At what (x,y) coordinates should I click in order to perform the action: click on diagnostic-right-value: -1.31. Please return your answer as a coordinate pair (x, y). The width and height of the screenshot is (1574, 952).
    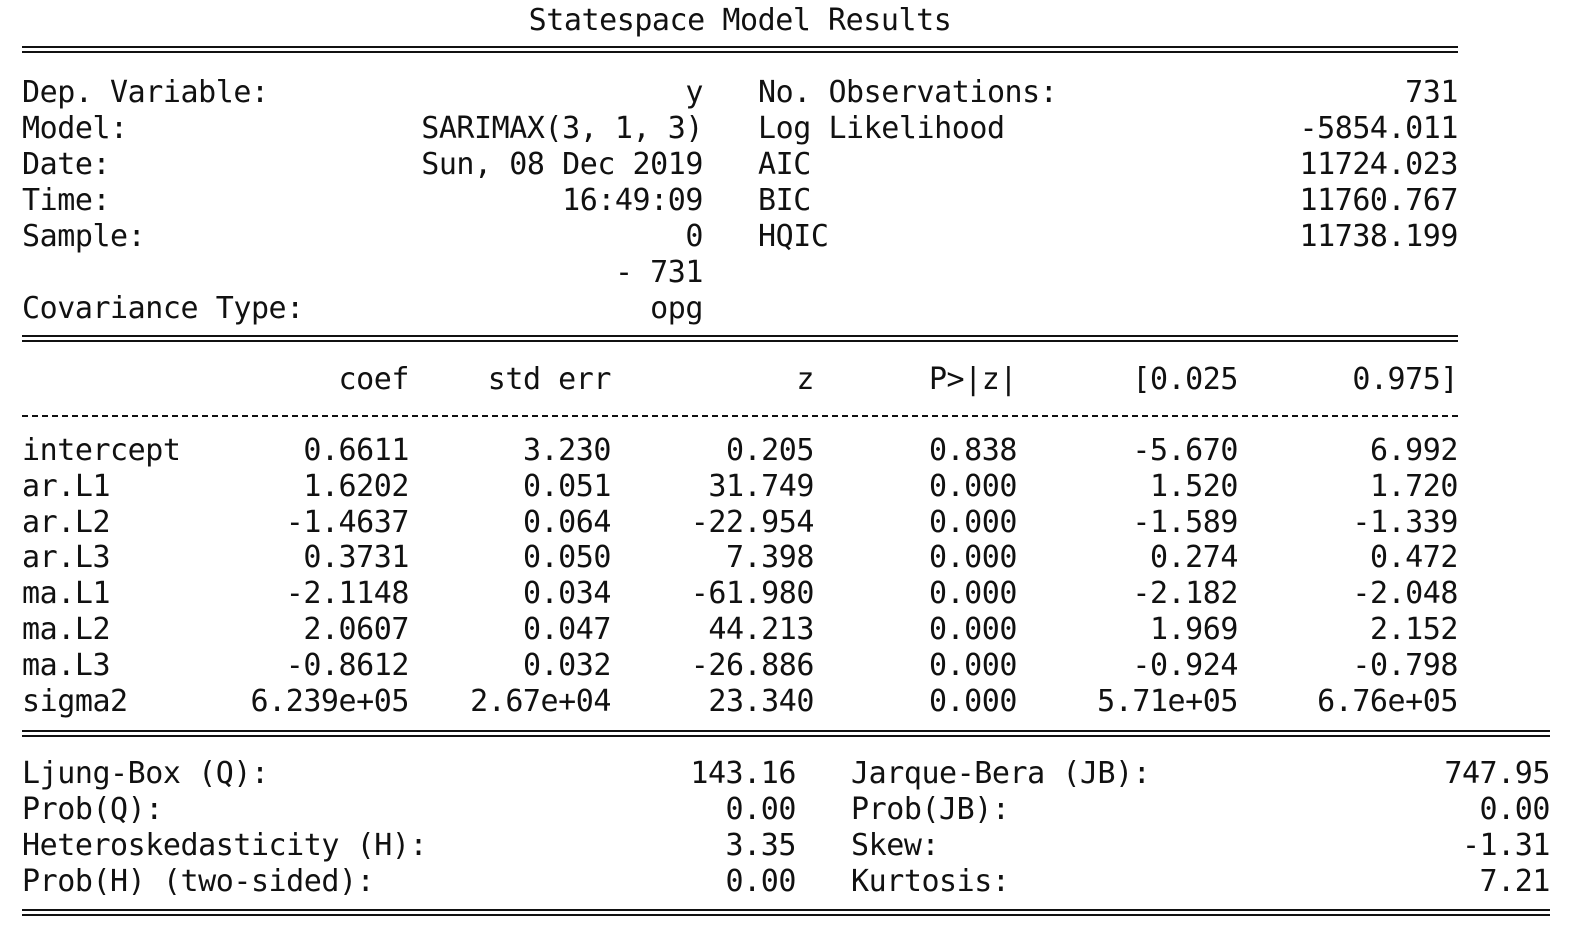
    Looking at the image, I should click on (1506, 845).